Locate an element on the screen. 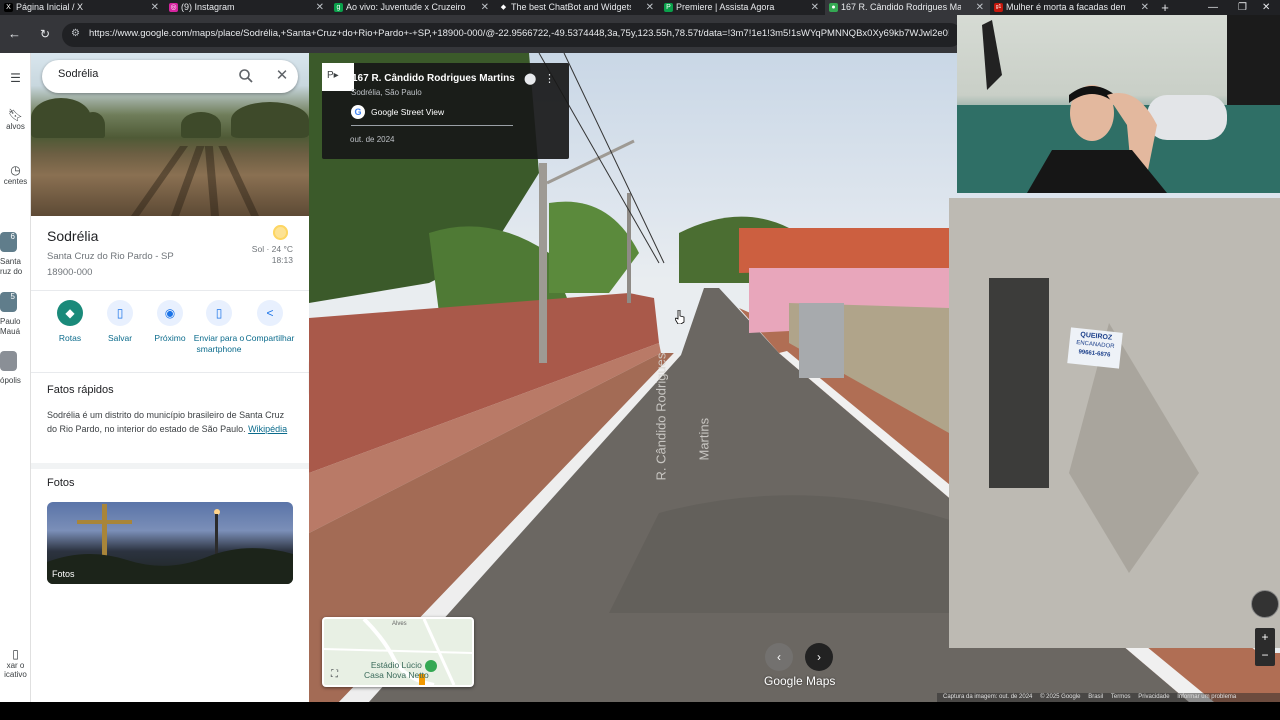  recent-place-label: ópolis is located at coordinates (10, 380).